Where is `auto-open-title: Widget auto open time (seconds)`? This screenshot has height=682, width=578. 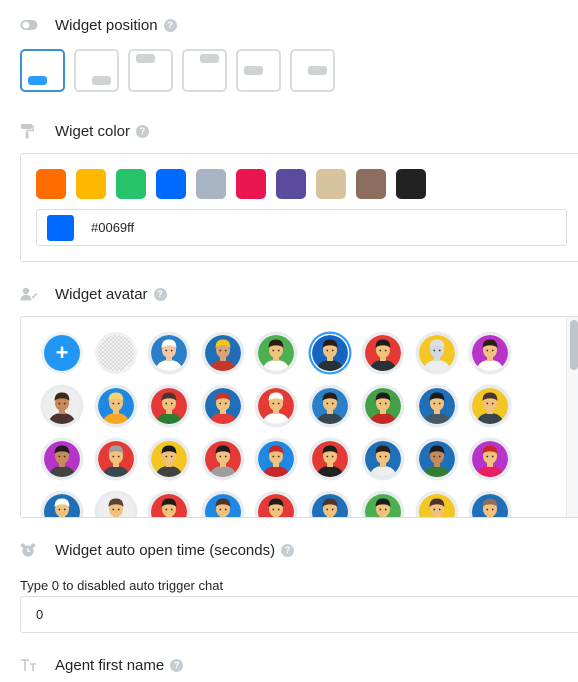
auto-open-title: Widget auto open time (seconds) is located at coordinates (165, 550).